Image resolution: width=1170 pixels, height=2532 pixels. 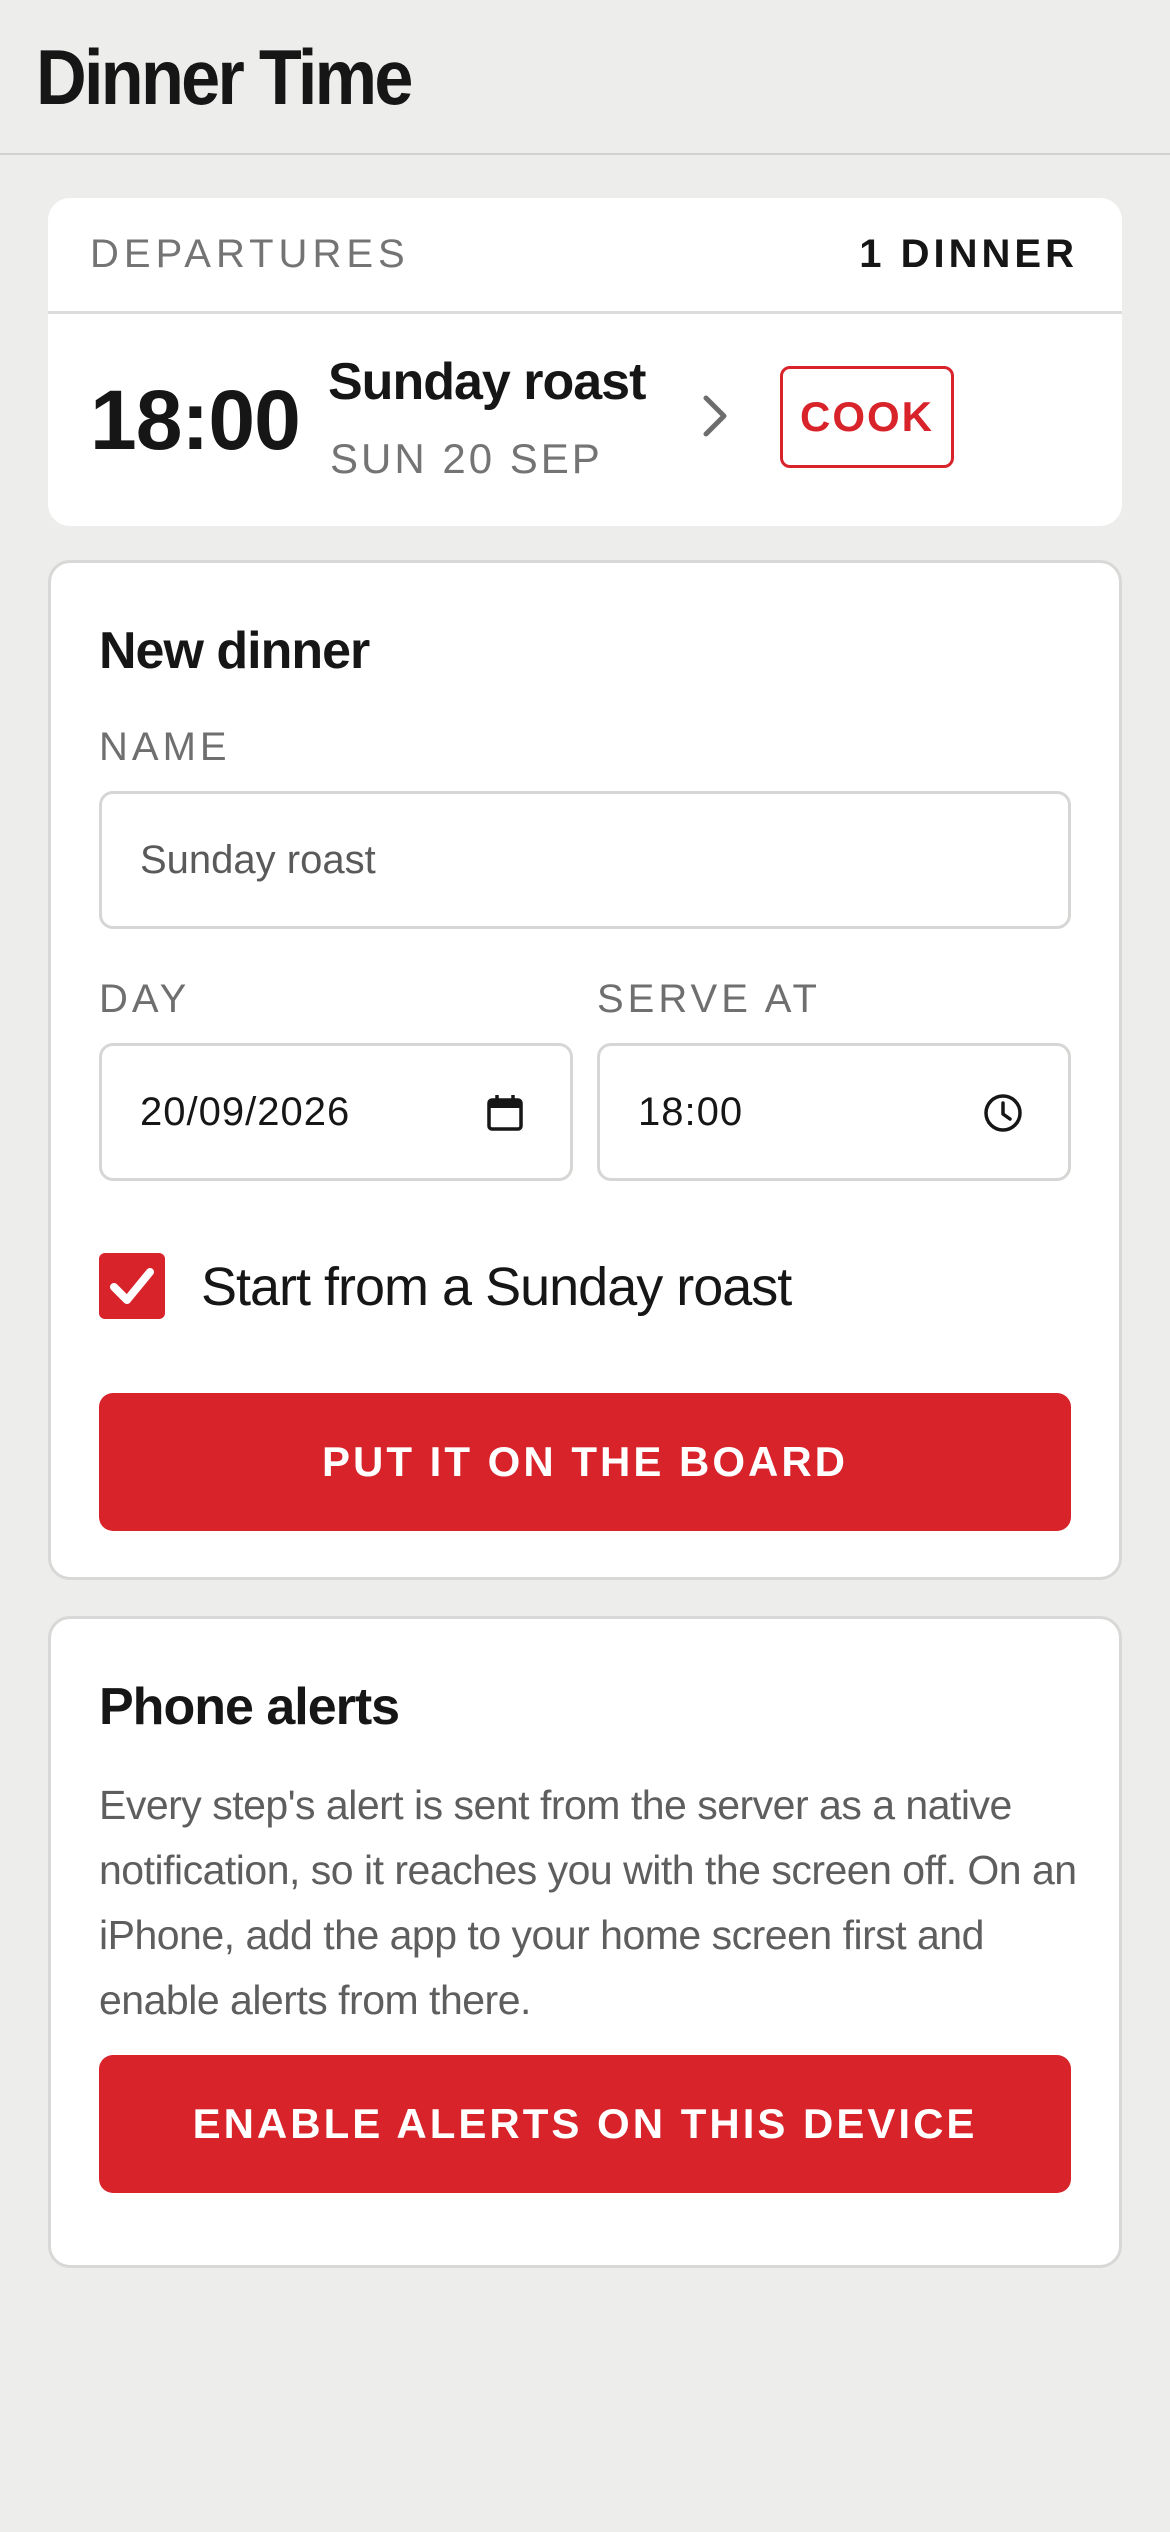 What do you see at coordinates (585, 860) in the screenshot?
I see `name-input: Sunday roast` at bounding box center [585, 860].